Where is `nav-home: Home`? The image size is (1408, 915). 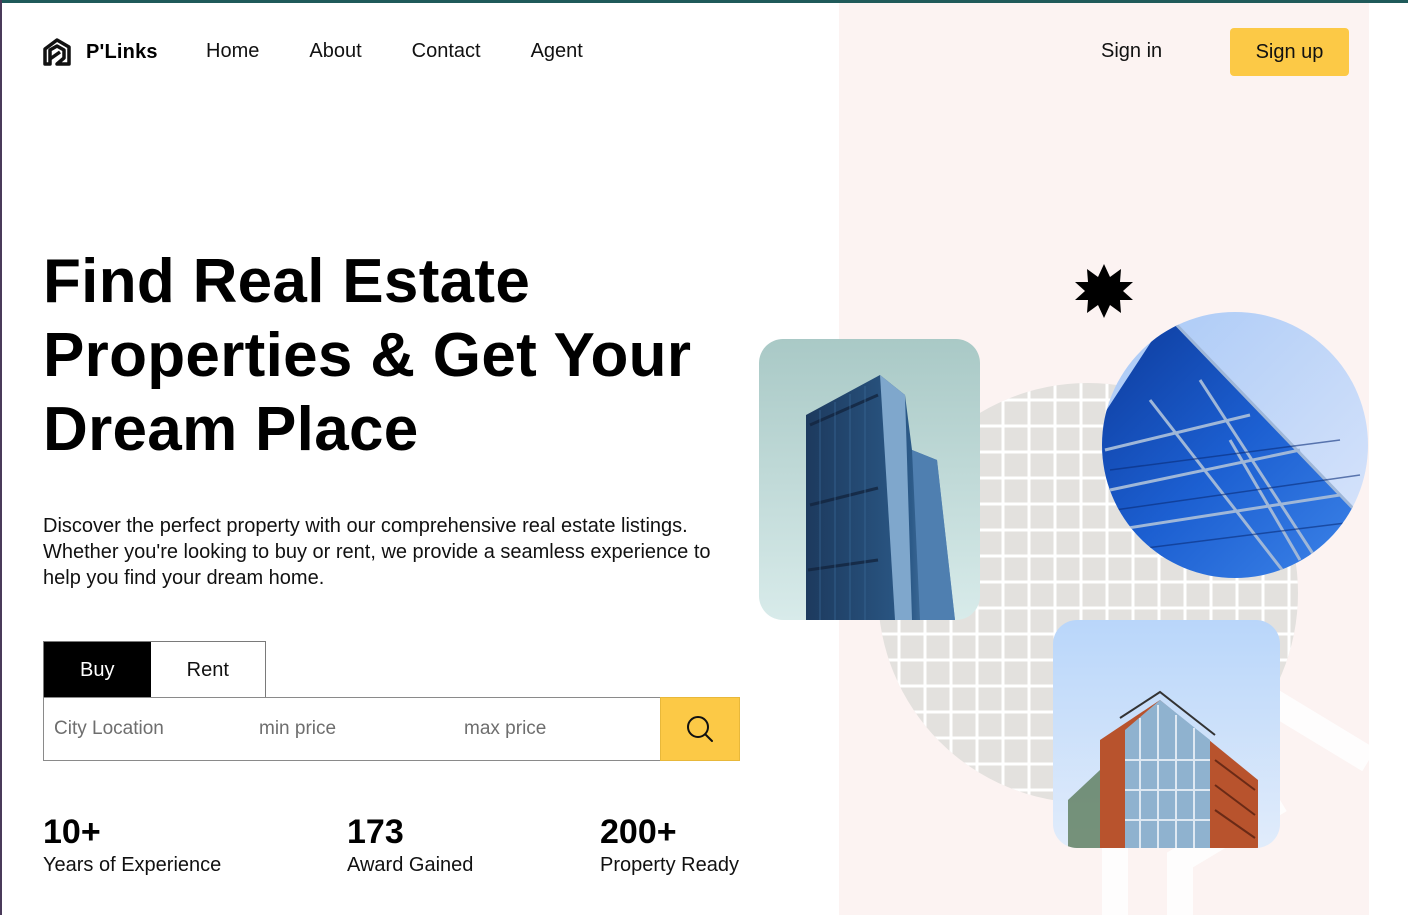
nav-home: Home is located at coordinates (232, 51).